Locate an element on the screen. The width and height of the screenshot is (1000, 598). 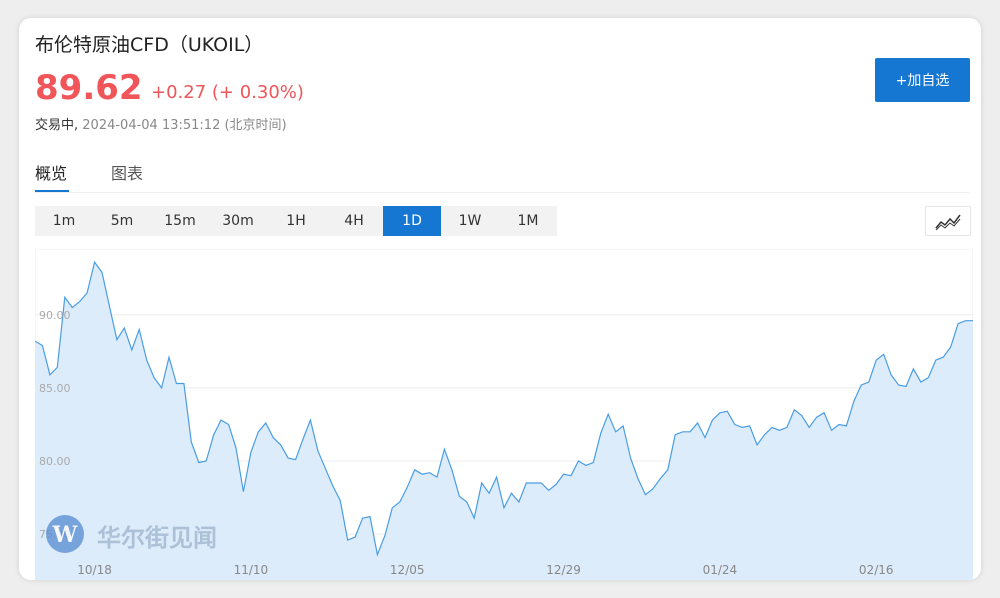
tab-divider is located at coordinates (502, 192).